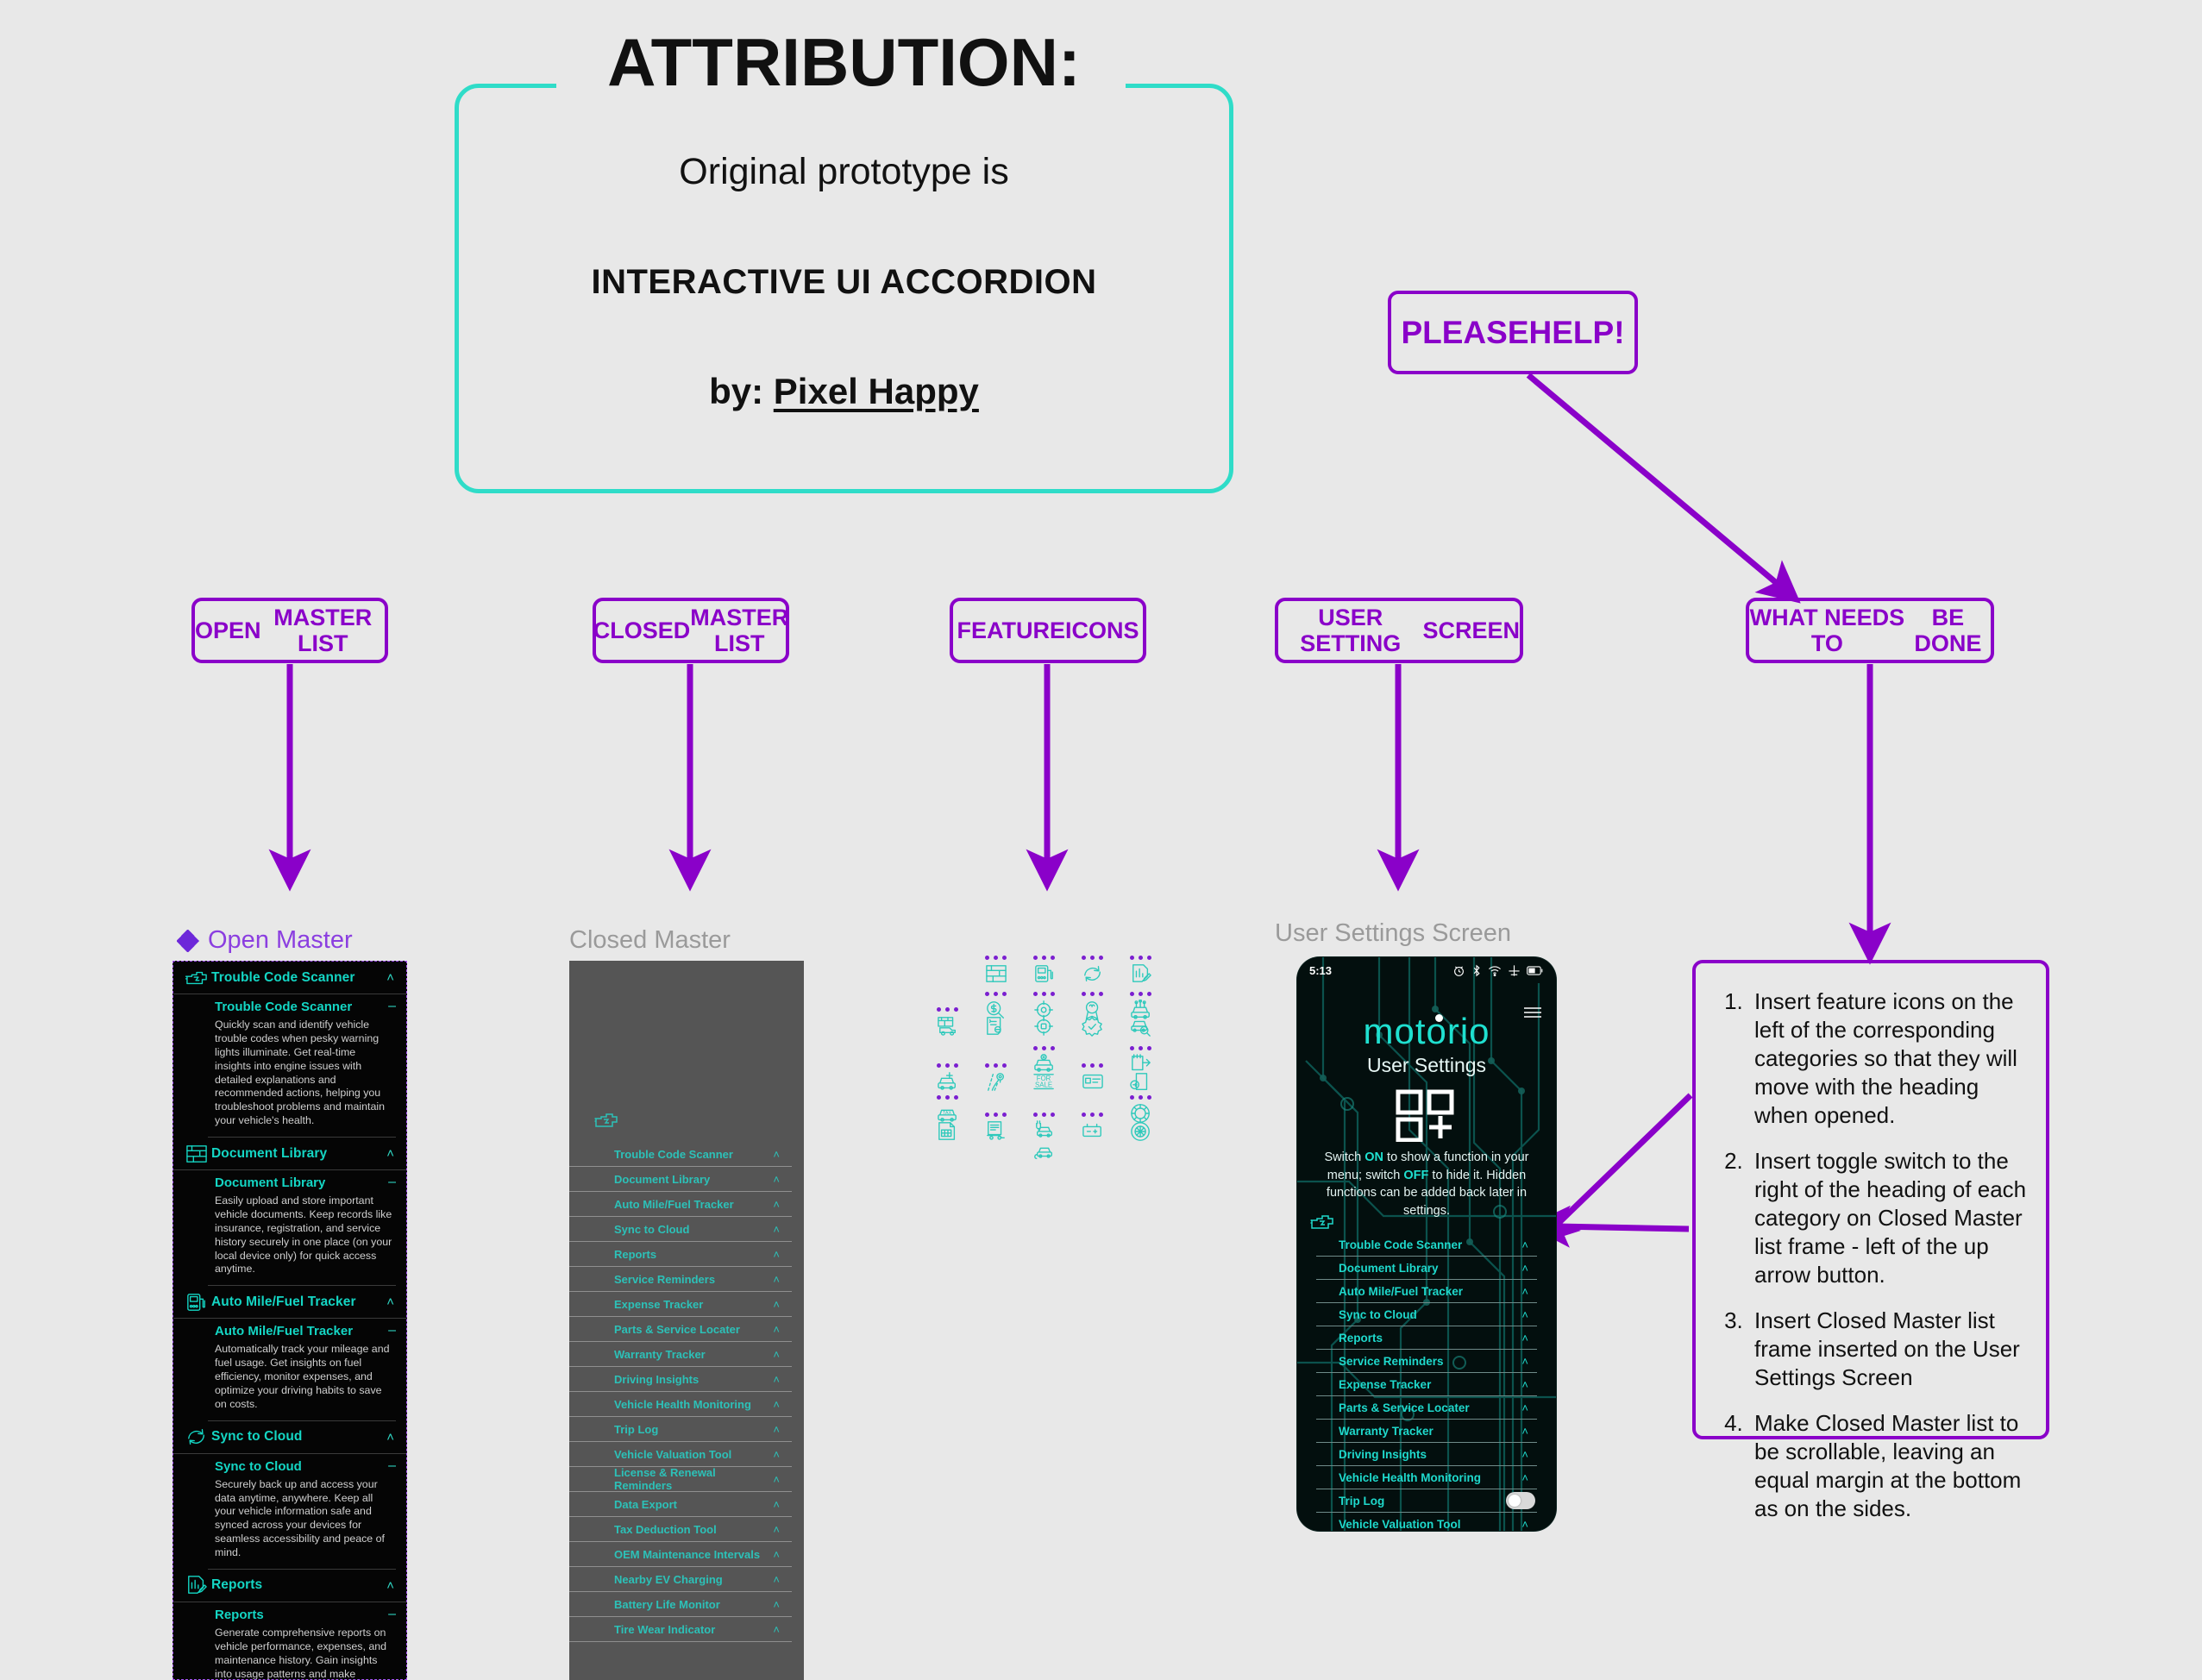  What do you see at coordinates (289, 1303) in the screenshot?
I see `open-master-header: Auto Mile/Fuel Tracker ˄` at bounding box center [289, 1303].